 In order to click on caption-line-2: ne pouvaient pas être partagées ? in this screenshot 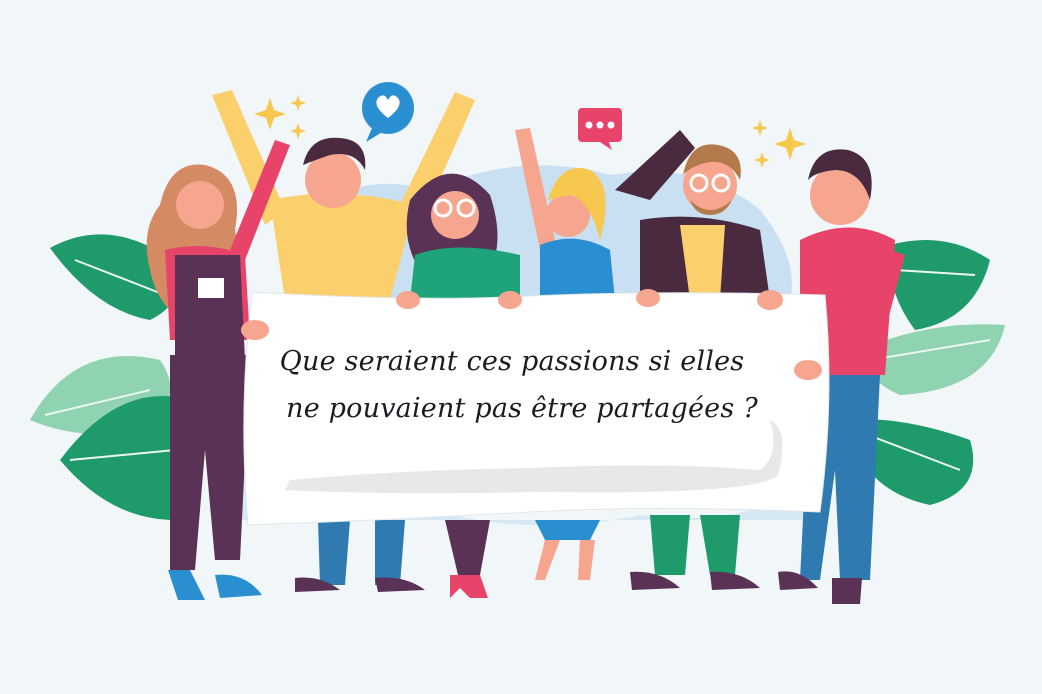, I will do `click(522, 408)`.